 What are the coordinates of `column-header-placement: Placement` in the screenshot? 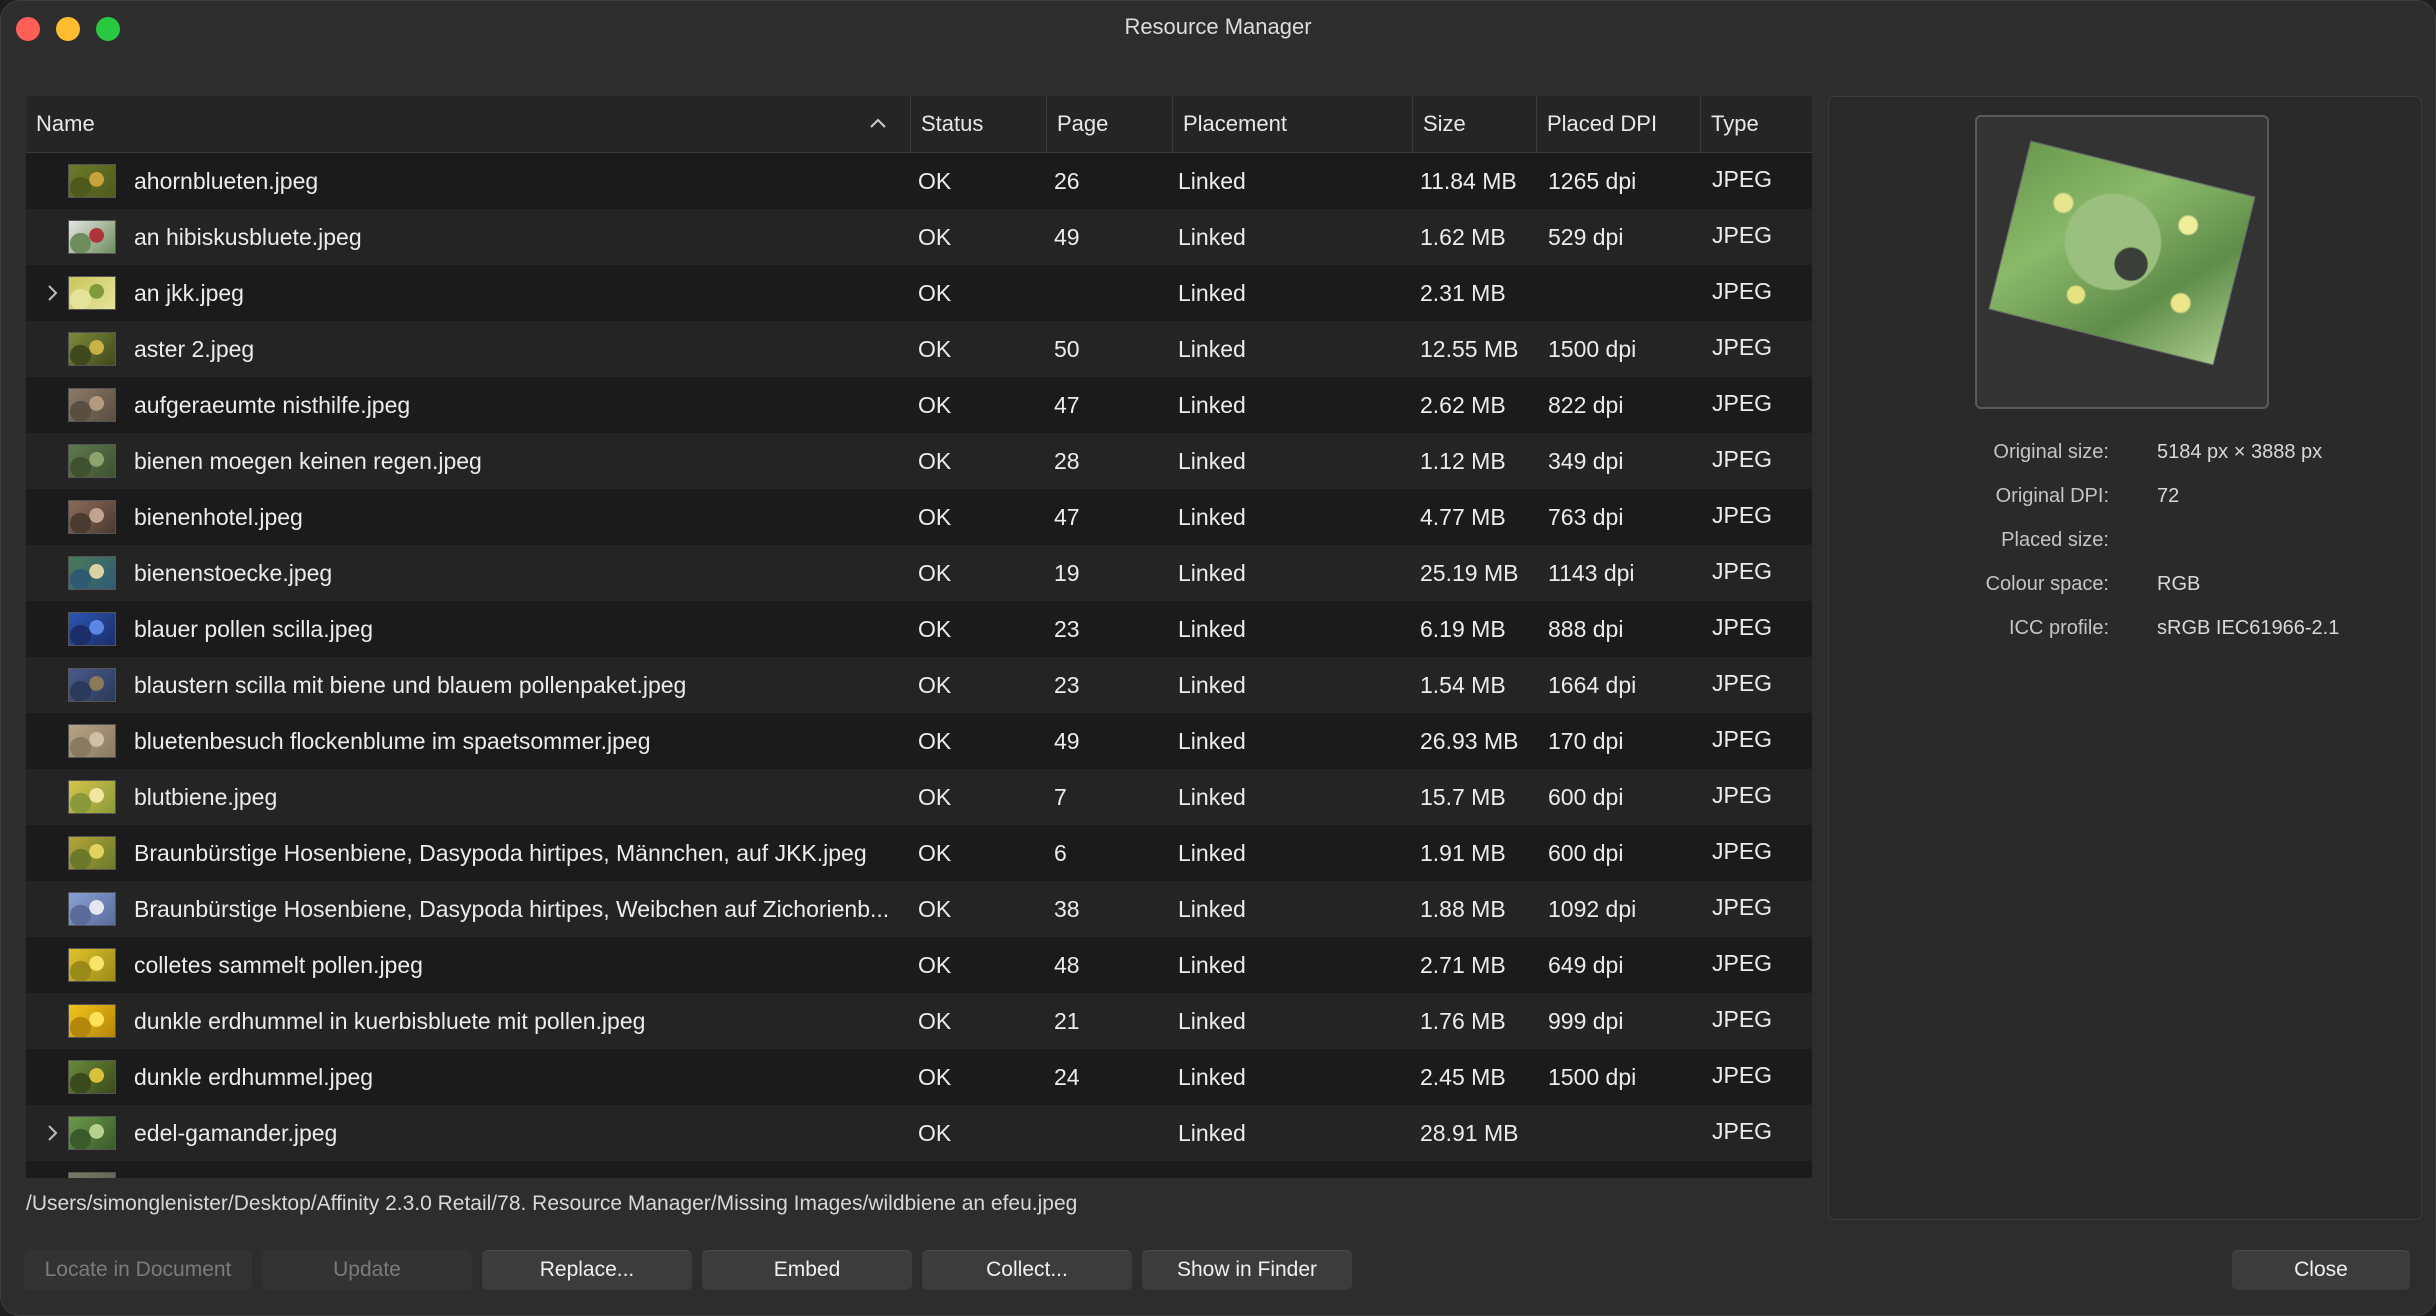 It's located at (1292, 124).